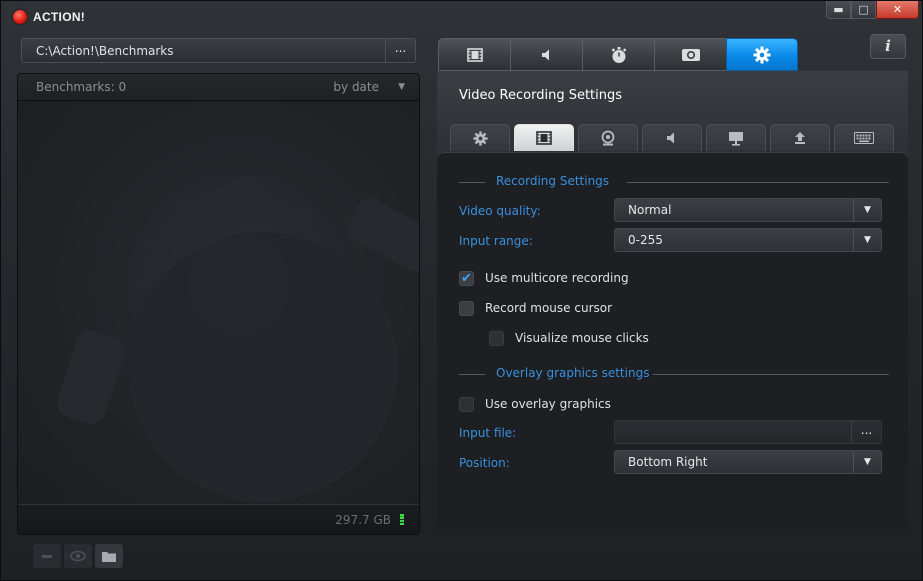 The image size is (923, 581). I want to click on sort-chevron-down-icon: ▼, so click(401, 87).